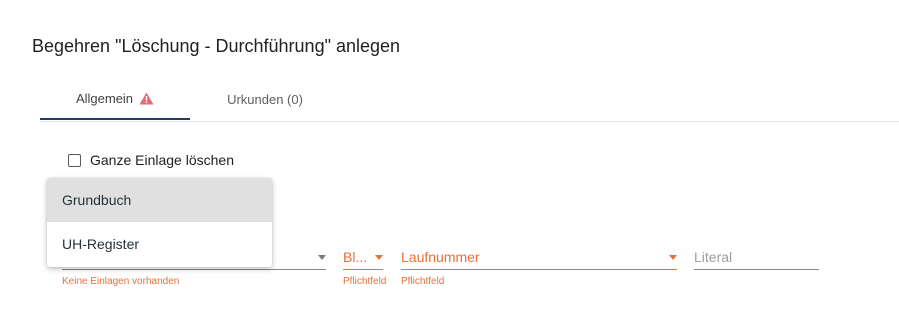 This screenshot has width=899, height=332. I want to click on blatt-underline, so click(363, 269).